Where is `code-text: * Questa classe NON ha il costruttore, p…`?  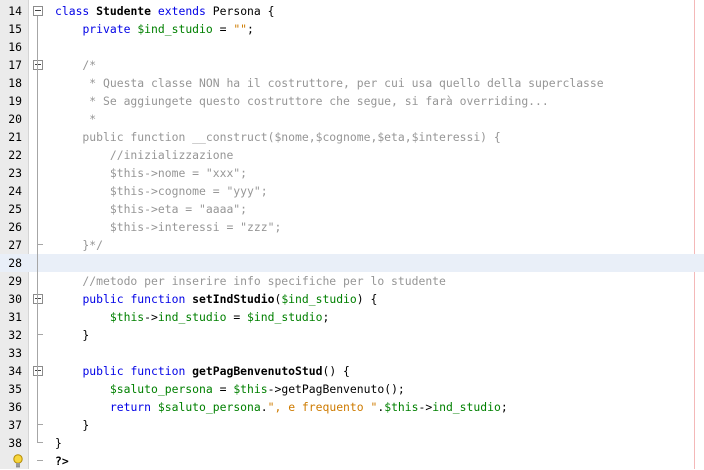
code-text: * Questa classe NON ha il costruttore, p… is located at coordinates (329, 83).